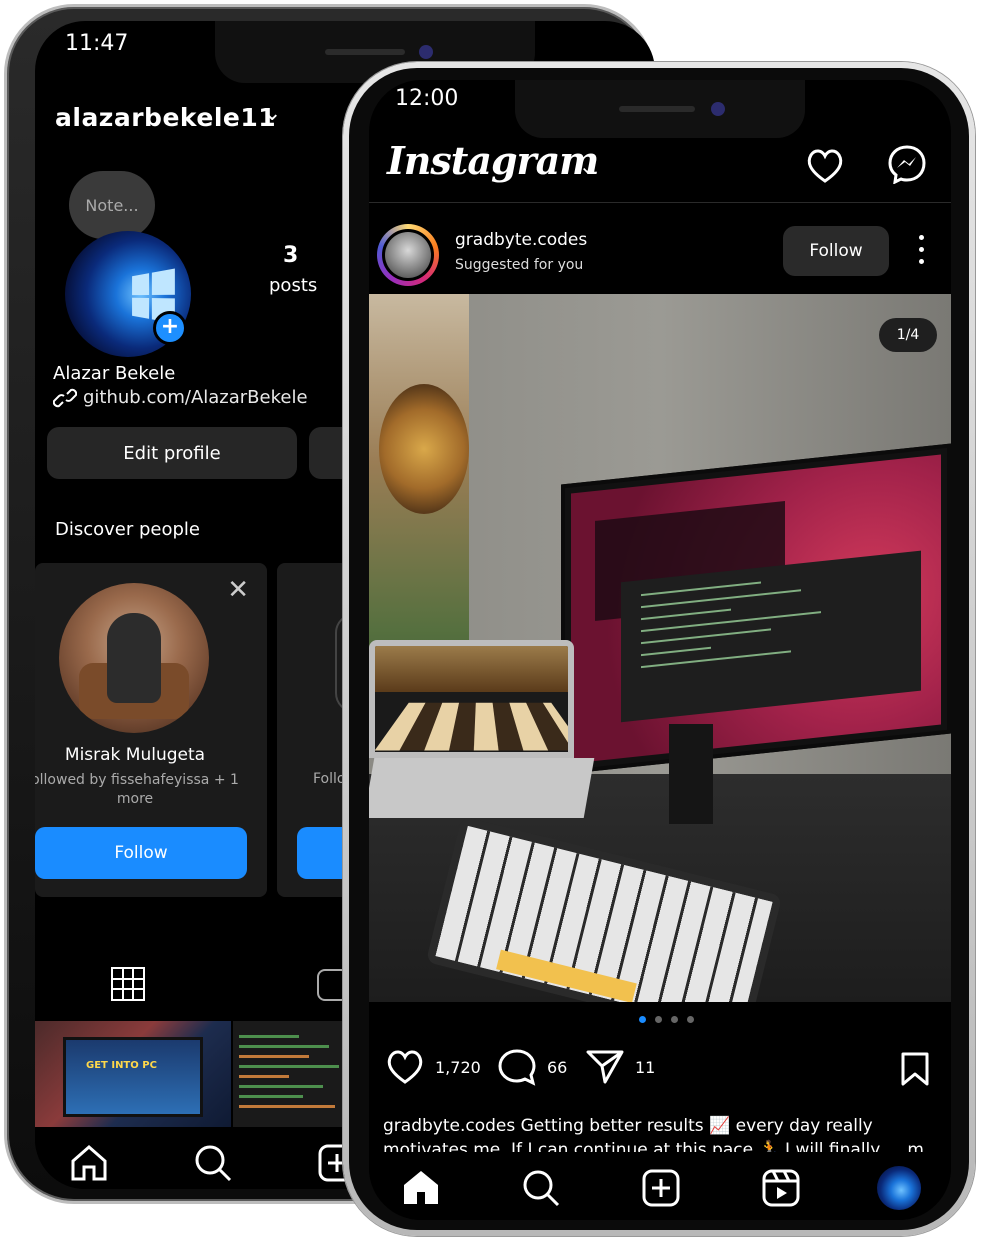  I want to click on reels-icon, so click(781, 1188).